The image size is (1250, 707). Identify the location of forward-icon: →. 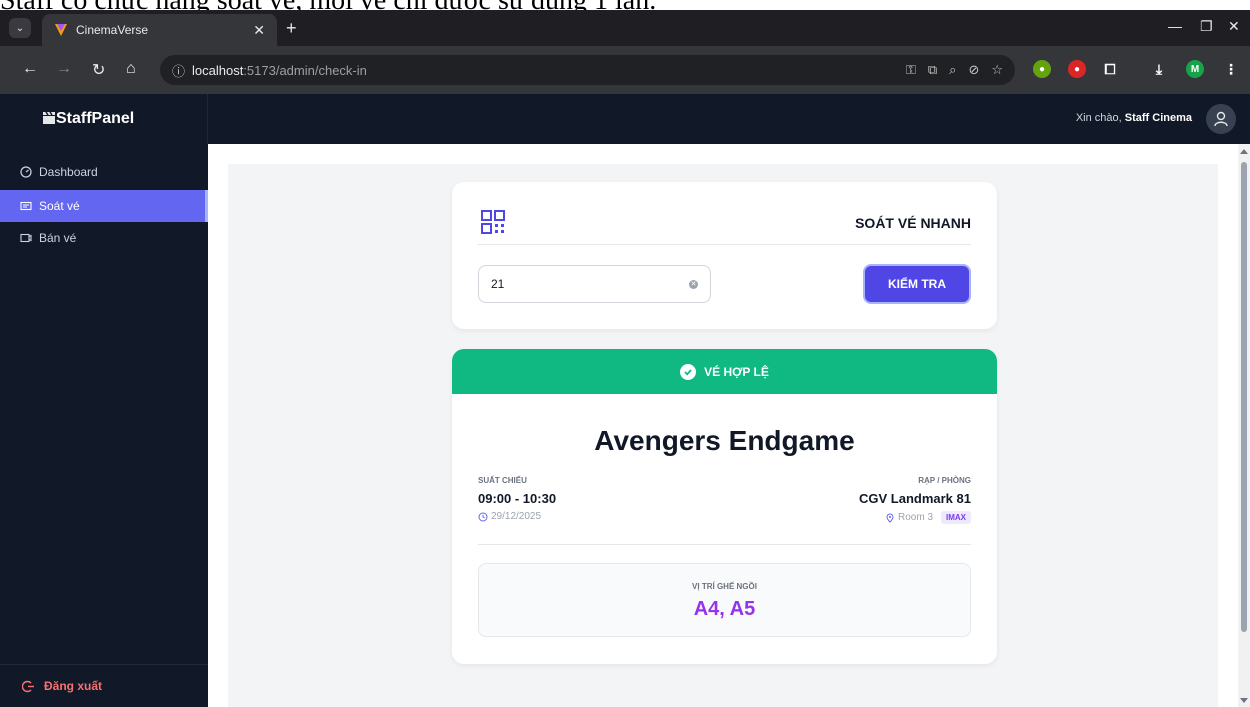
(64, 69).